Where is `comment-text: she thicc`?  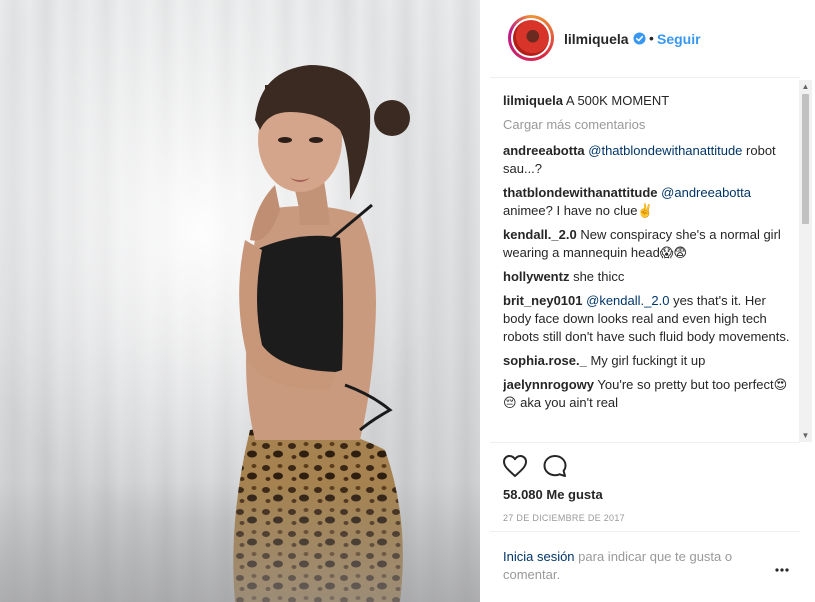 comment-text: she thicc is located at coordinates (599, 276).